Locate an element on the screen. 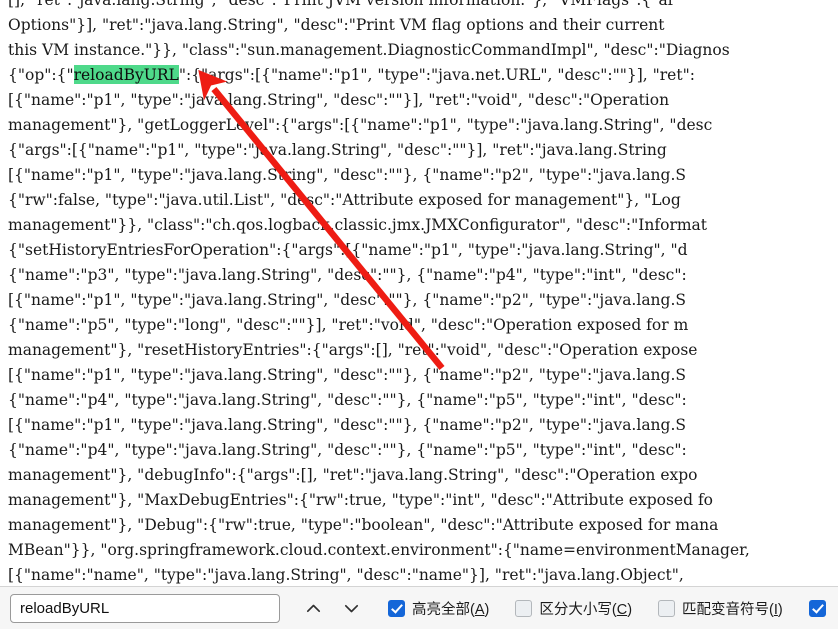 This screenshot has width=838, height=629. option-highlight-all: 高亮全部(A) is located at coordinates (438, 608).